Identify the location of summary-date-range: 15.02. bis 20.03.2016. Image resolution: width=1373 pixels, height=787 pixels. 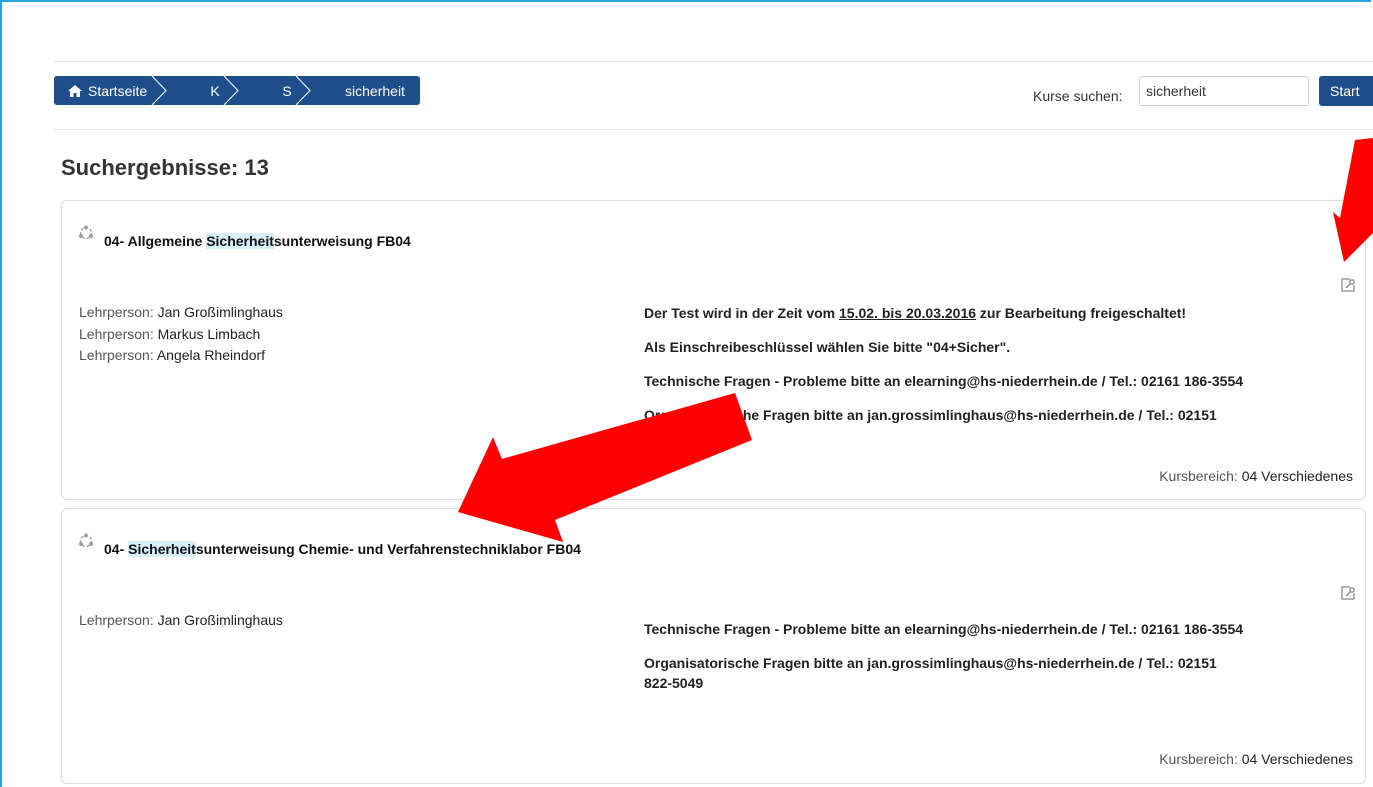
(908, 313).